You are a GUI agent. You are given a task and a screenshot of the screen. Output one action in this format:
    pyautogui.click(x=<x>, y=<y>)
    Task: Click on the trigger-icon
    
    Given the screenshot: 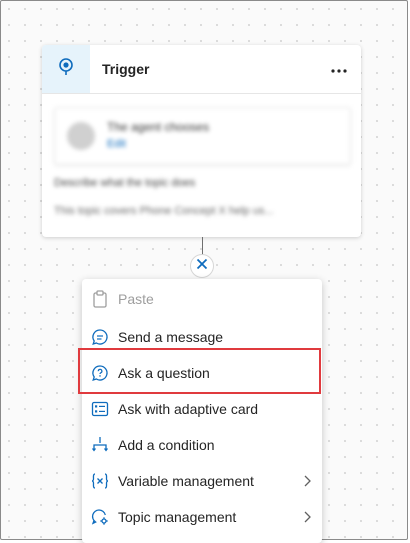 What is the action you would take?
    pyautogui.click(x=66, y=69)
    